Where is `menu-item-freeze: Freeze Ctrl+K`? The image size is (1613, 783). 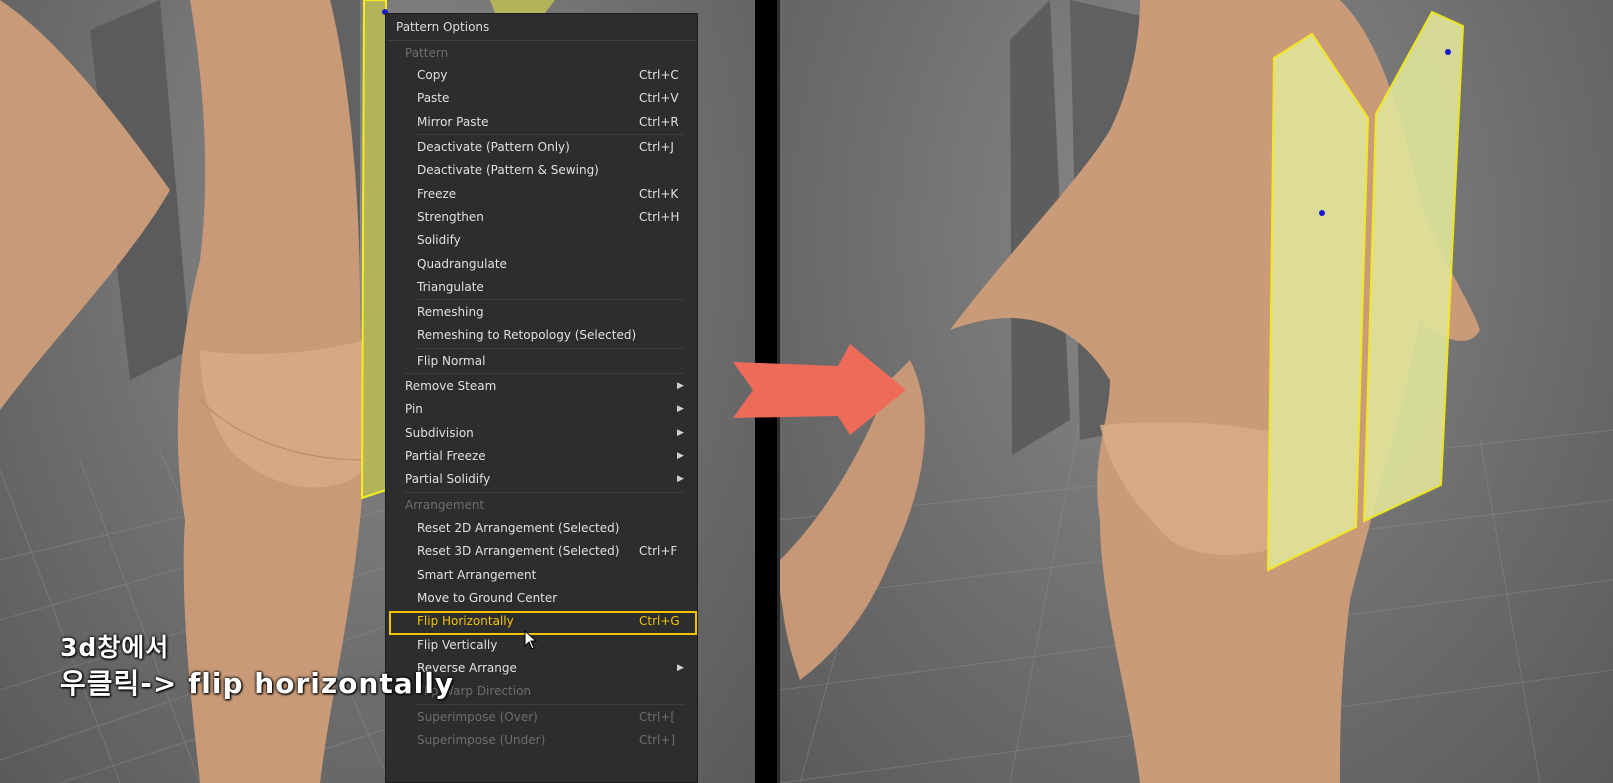
menu-item-freeze: Freeze Ctrl+K is located at coordinates (541, 194).